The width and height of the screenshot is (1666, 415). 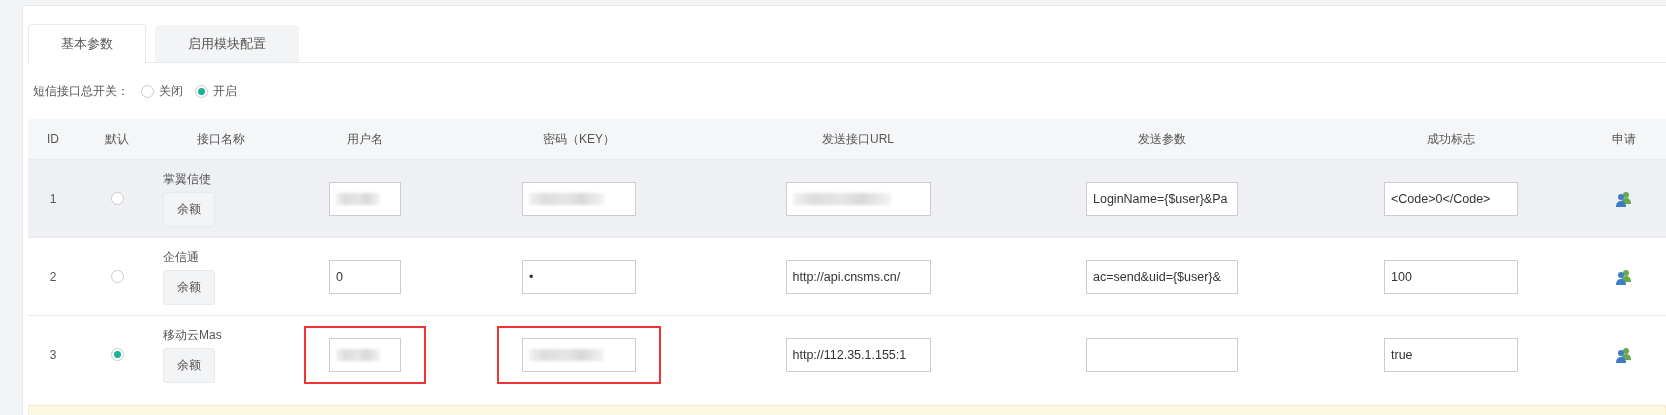 I want to click on table-cell: 1, so click(x=53, y=198).